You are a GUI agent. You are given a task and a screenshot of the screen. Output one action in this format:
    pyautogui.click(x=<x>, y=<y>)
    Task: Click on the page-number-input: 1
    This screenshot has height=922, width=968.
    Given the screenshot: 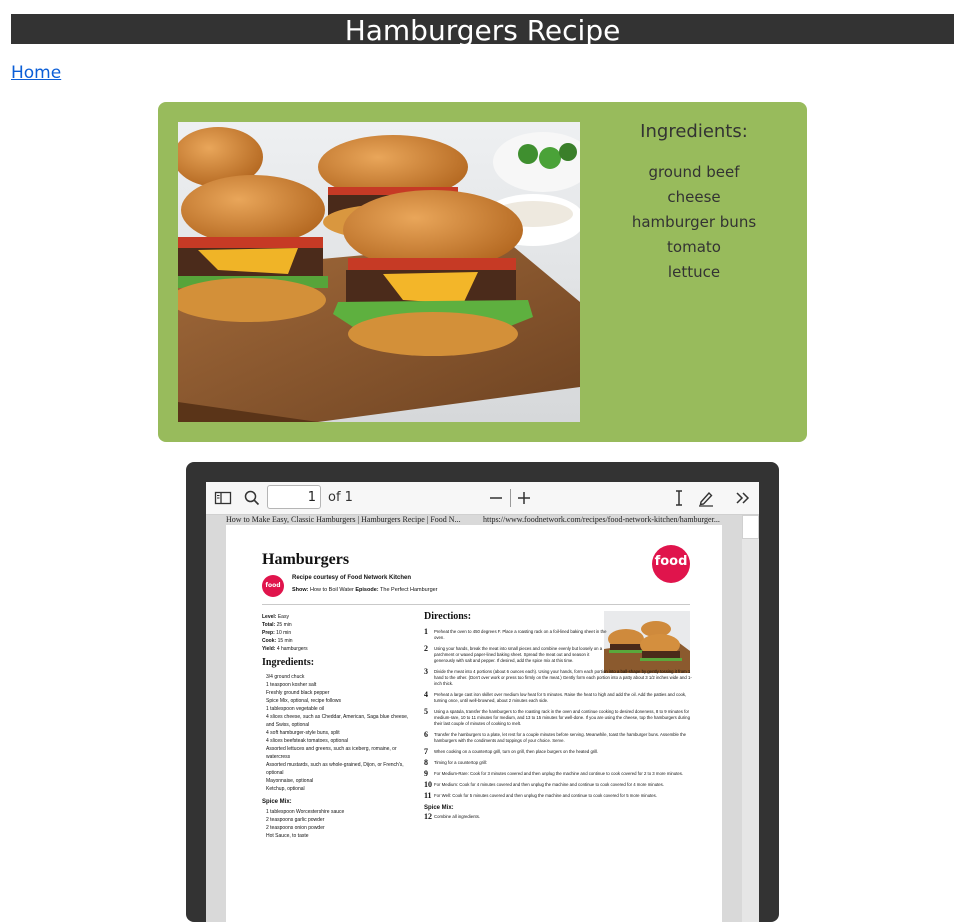 What is the action you would take?
    pyautogui.click(x=294, y=497)
    